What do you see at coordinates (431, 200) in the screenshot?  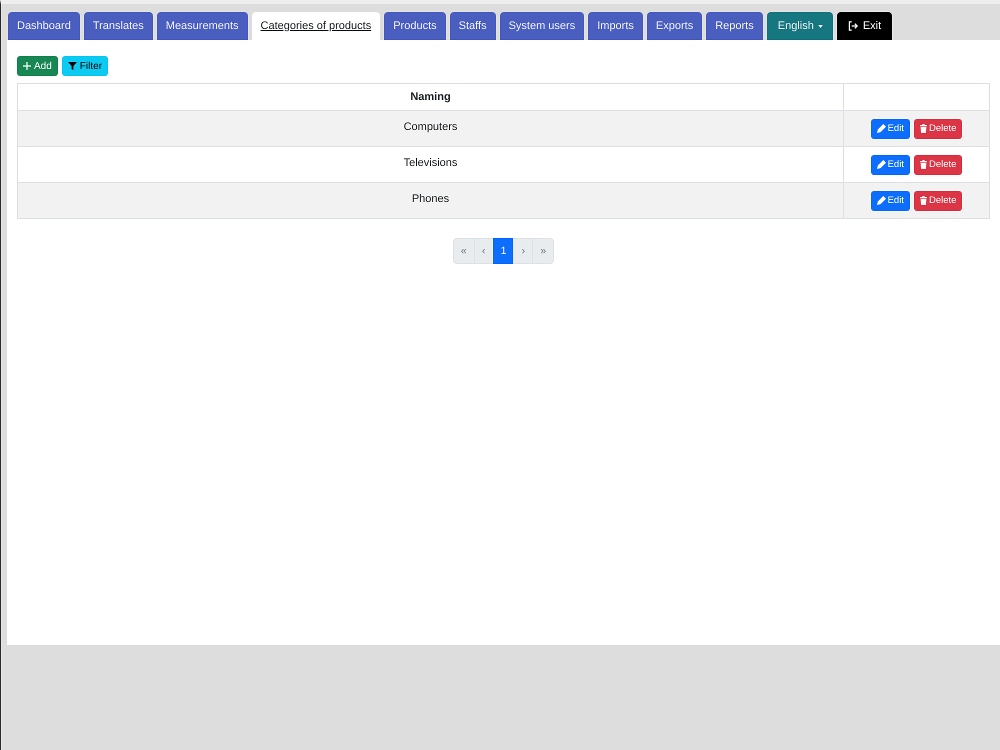 I see `table-cell: Phones` at bounding box center [431, 200].